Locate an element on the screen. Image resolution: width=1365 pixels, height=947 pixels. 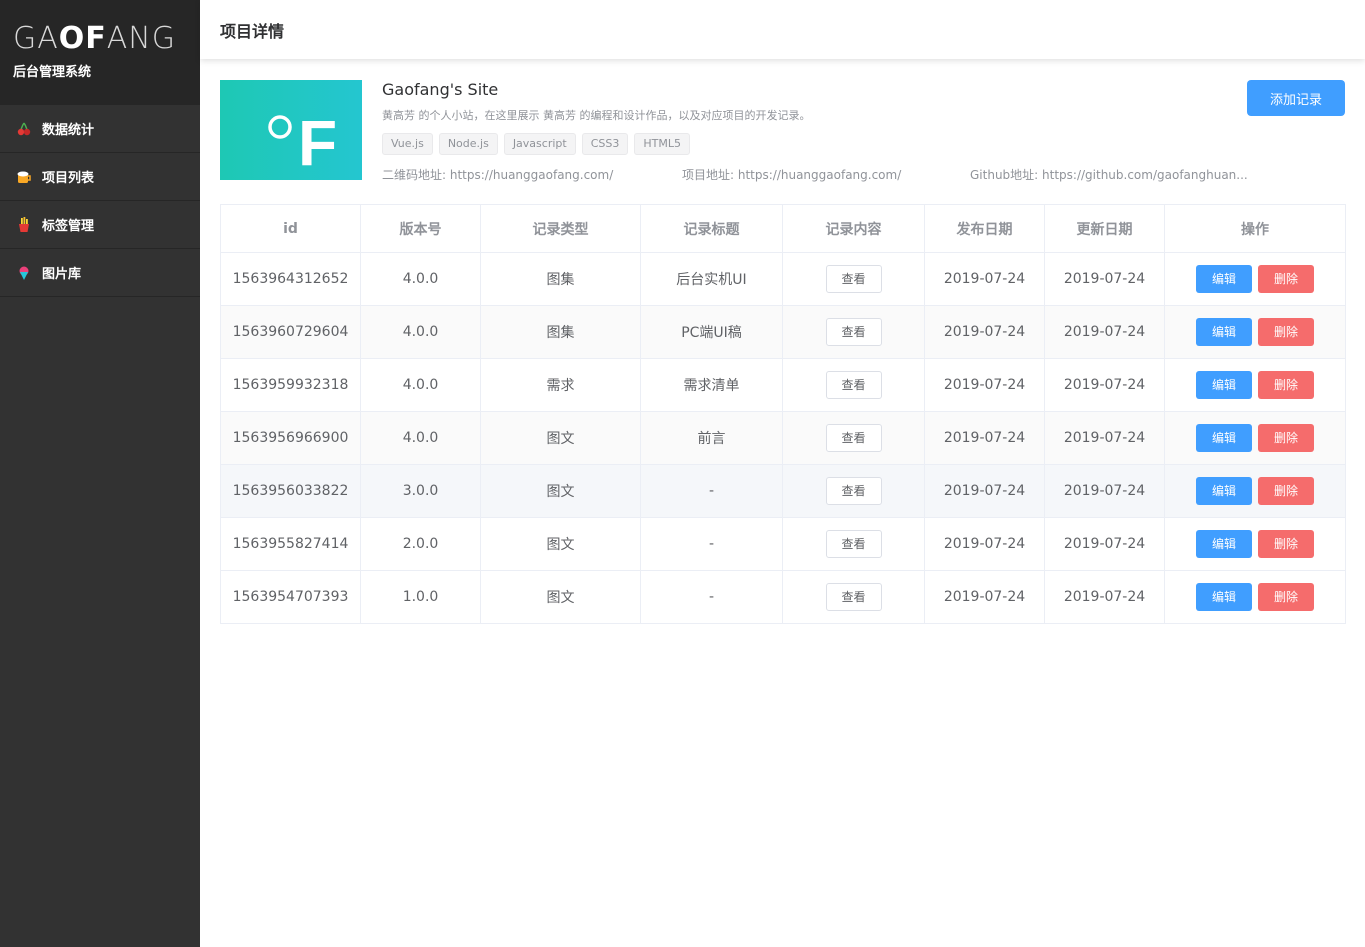
icecream-icon is located at coordinates (24, 273).